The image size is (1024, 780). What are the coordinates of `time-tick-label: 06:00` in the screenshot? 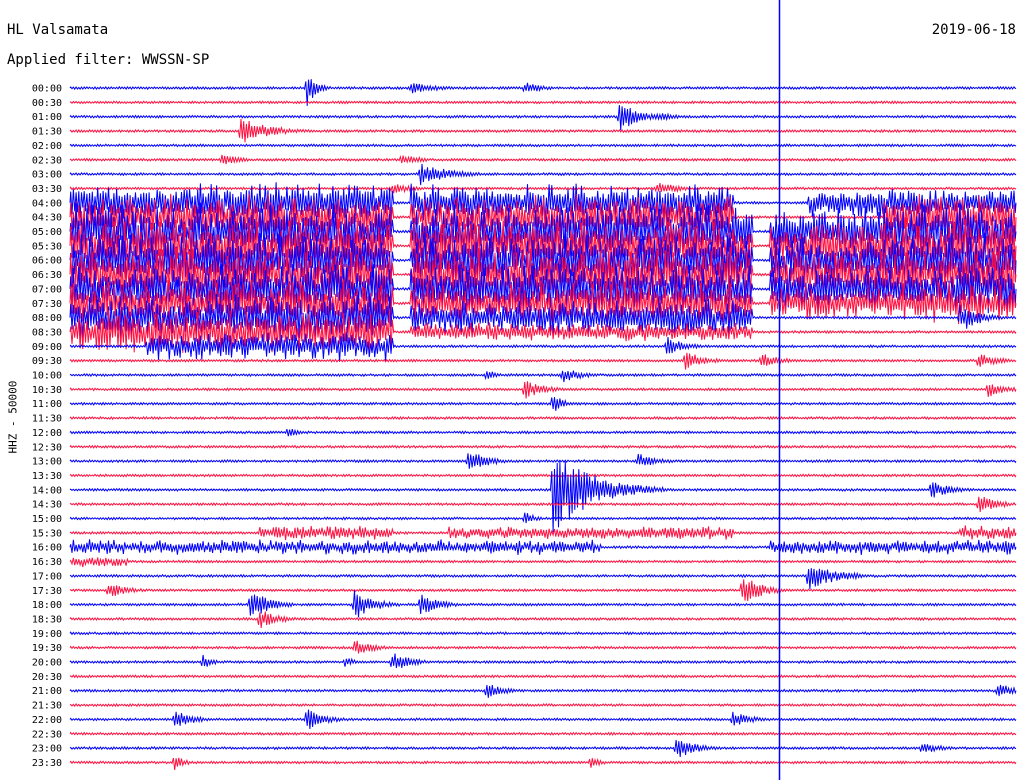 It's located at (47, 261).